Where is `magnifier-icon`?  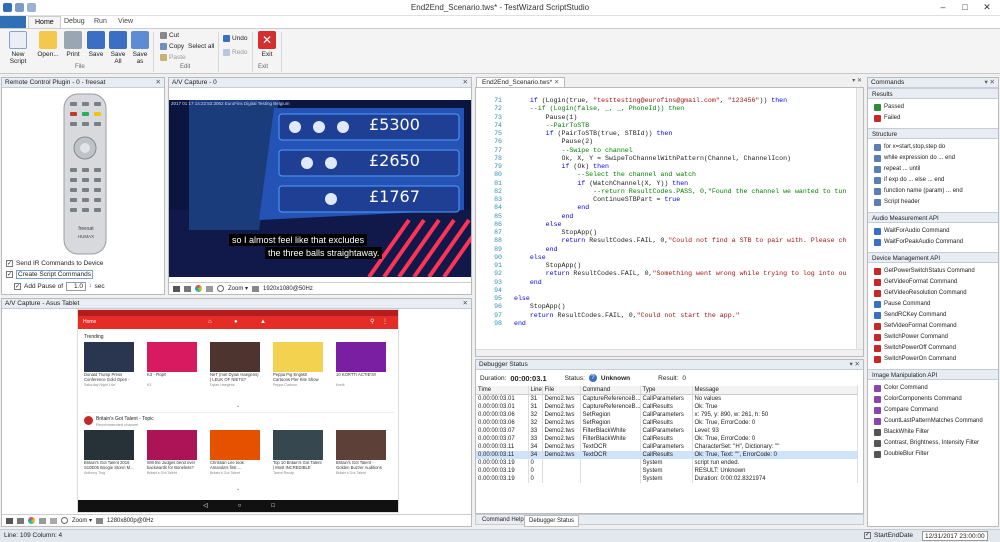
magnifier-icon is located at coordinates (64, 520).